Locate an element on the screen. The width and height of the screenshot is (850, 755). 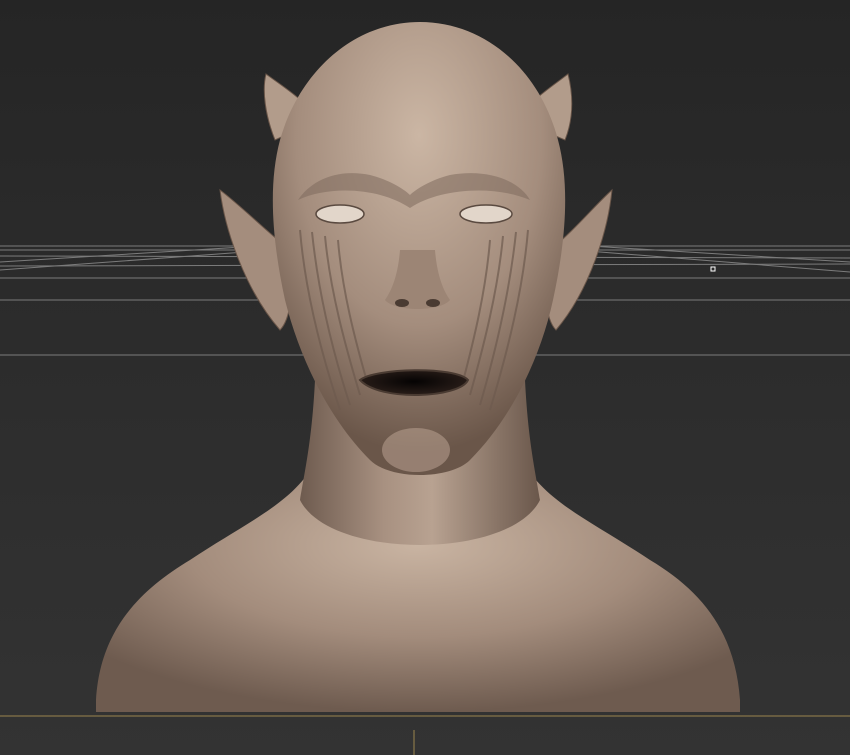
world-axis is located at coordinates (425, 735).